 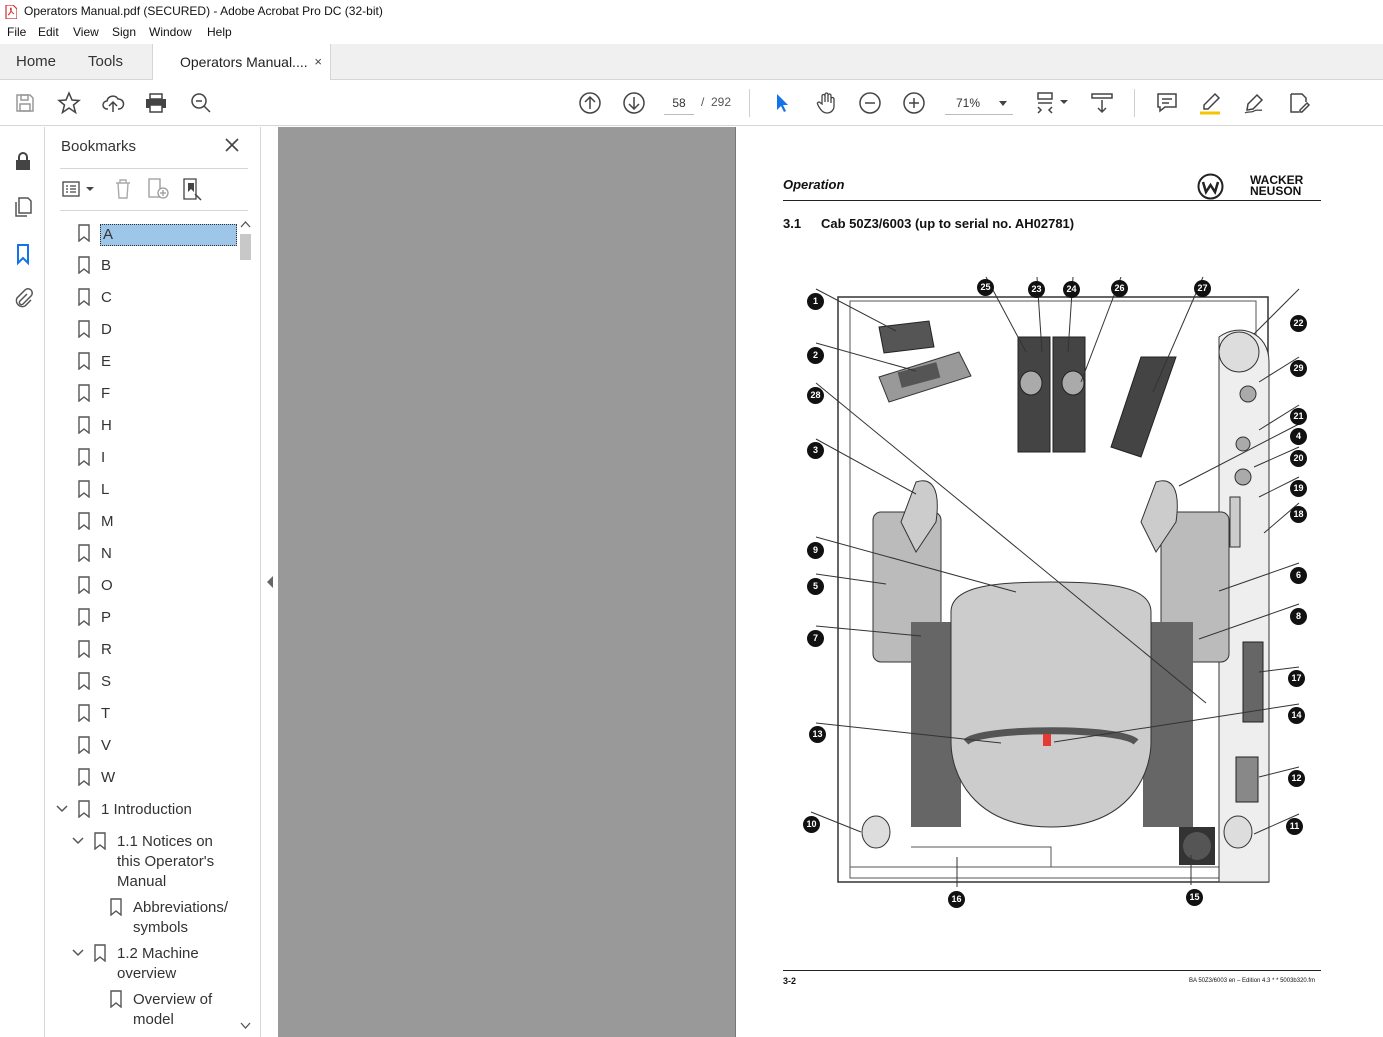 What do you see at coordinates (1047, 740) in the screenshot?
I see `seat-belt-buckle` at bounding box center [1047, 740].